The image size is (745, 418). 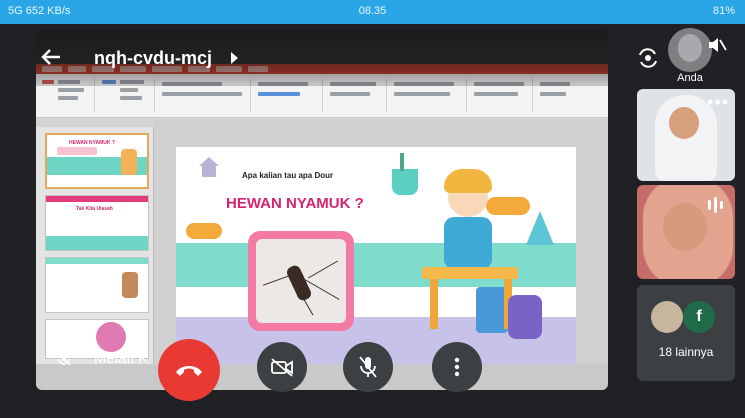 I want to click on switch-camera-icon, so click(x=648, y=58).